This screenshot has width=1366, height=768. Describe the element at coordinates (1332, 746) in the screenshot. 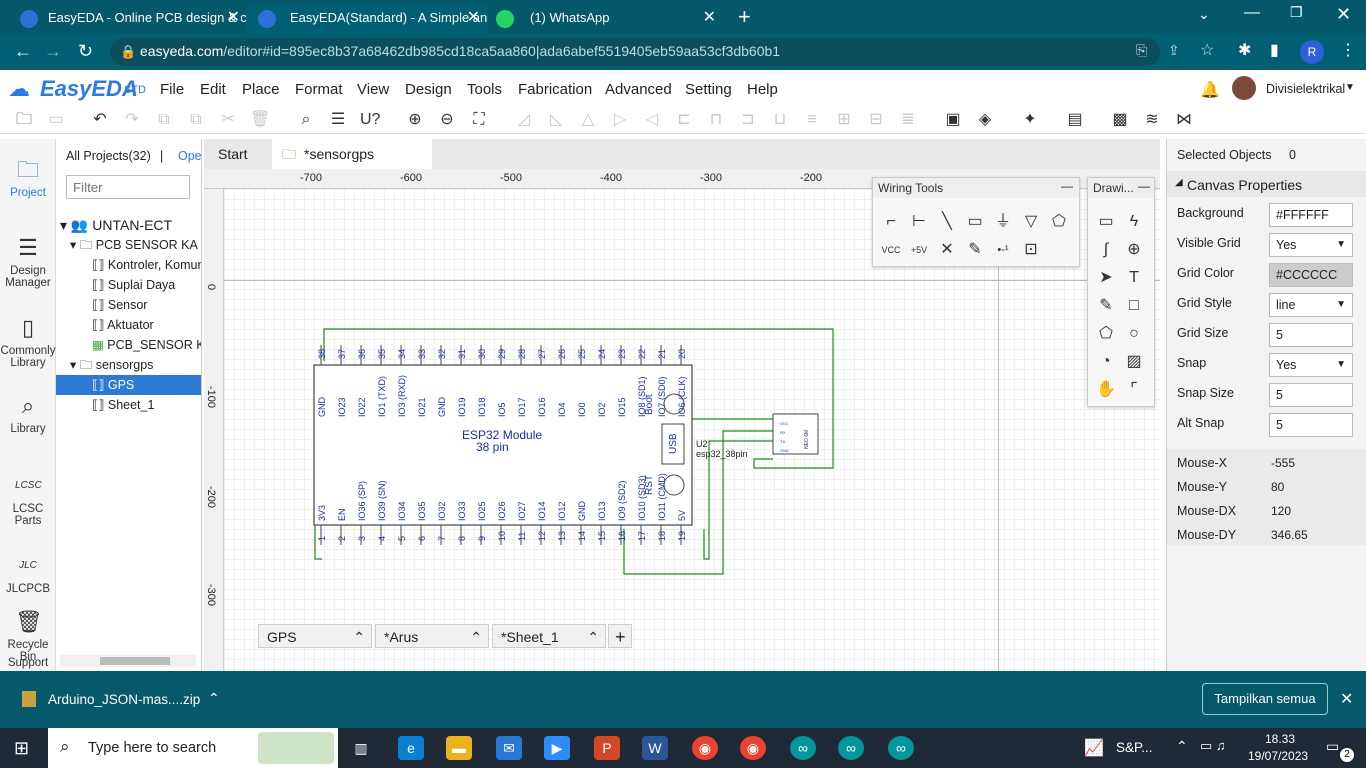

I see `notification-center-icon: ▭` at that location.